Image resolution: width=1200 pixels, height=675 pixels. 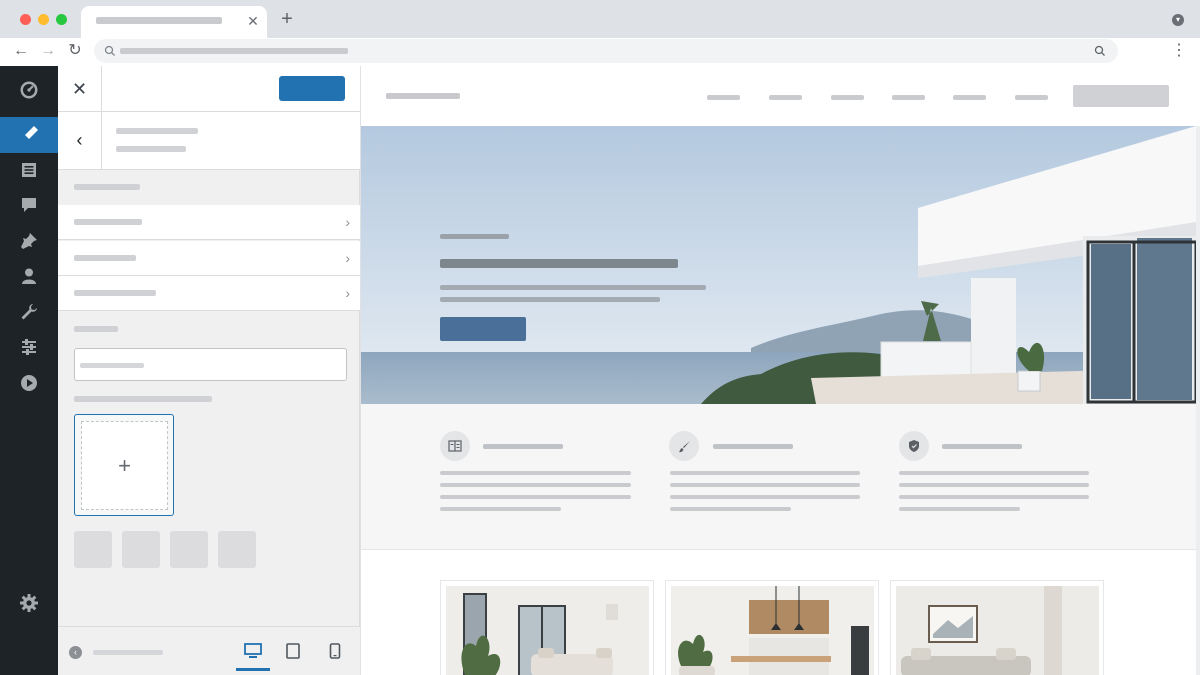 What do you see at coordinates (209, 141) in the screenshot?
I see `section-header: ‹` at bounding box center [209, 141].